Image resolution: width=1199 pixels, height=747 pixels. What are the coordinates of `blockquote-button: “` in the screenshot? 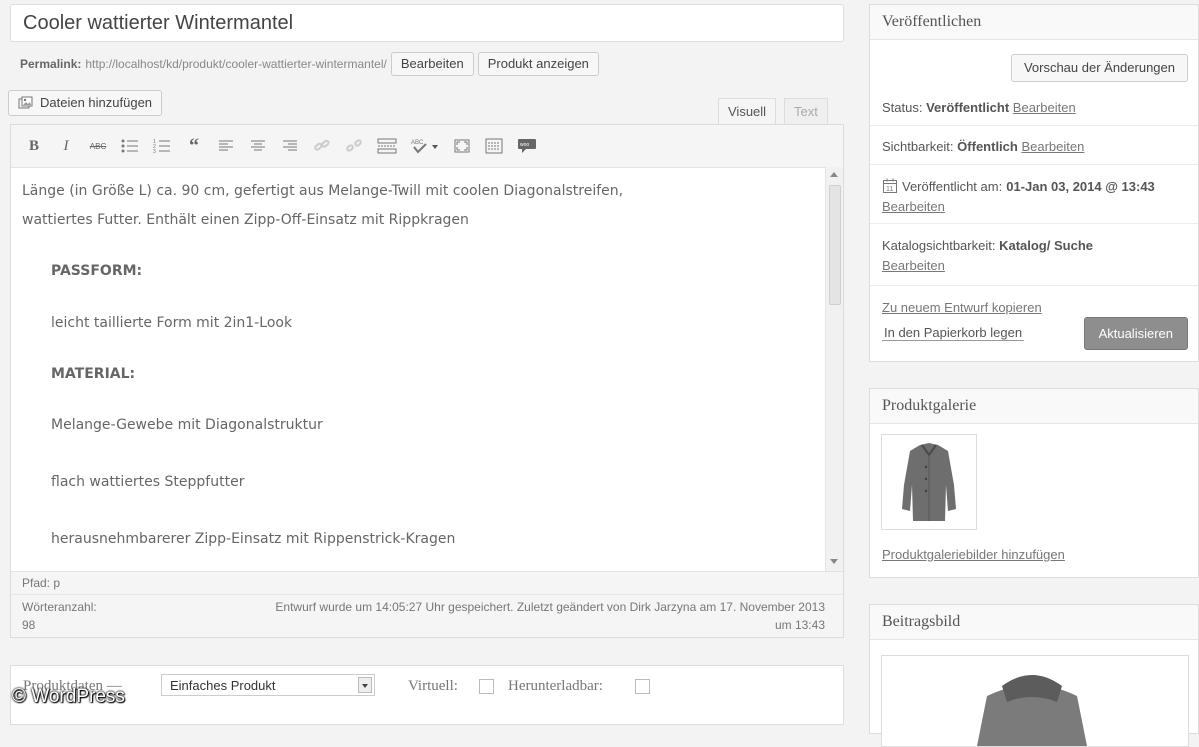 It's located at (194, 146).